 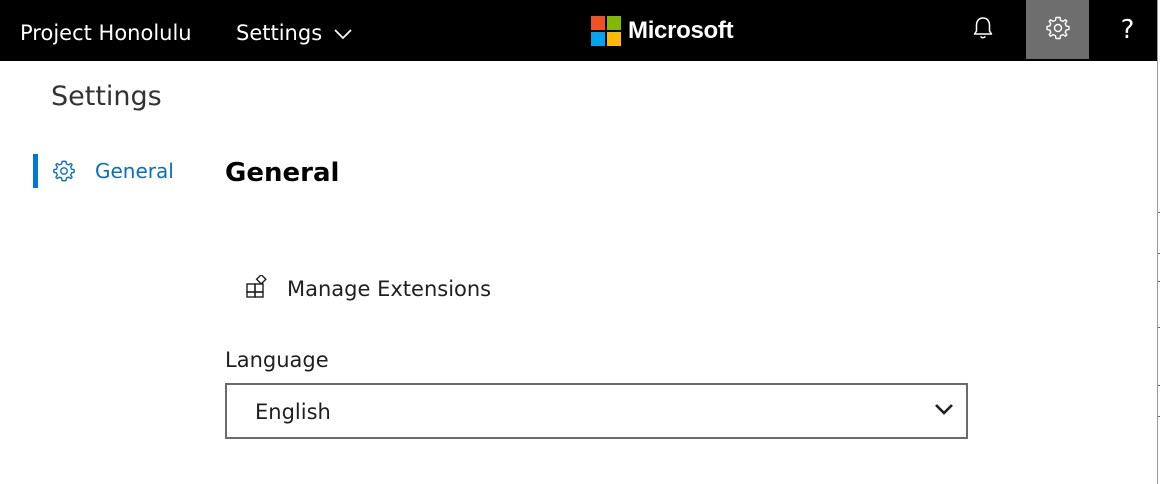 What do you see at coordinates (277, 360) in the screenshot?
I see `language-label: Language` at bounding box center [277, 360].